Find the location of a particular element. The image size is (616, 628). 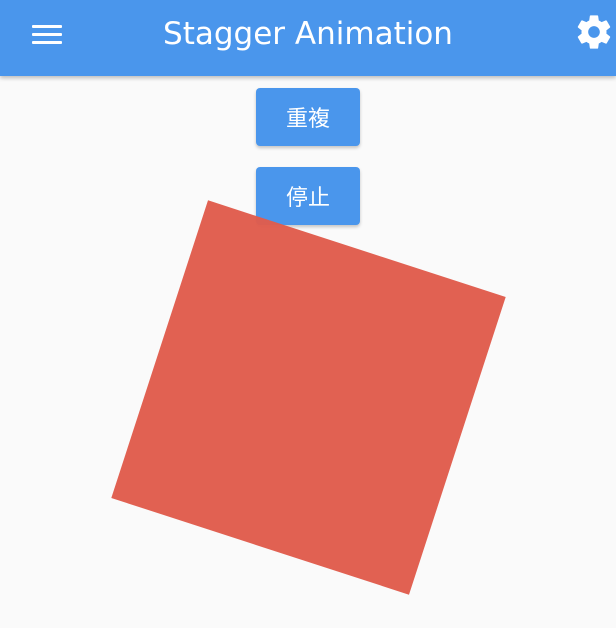

settings-button is located at coordinates (594, 34).